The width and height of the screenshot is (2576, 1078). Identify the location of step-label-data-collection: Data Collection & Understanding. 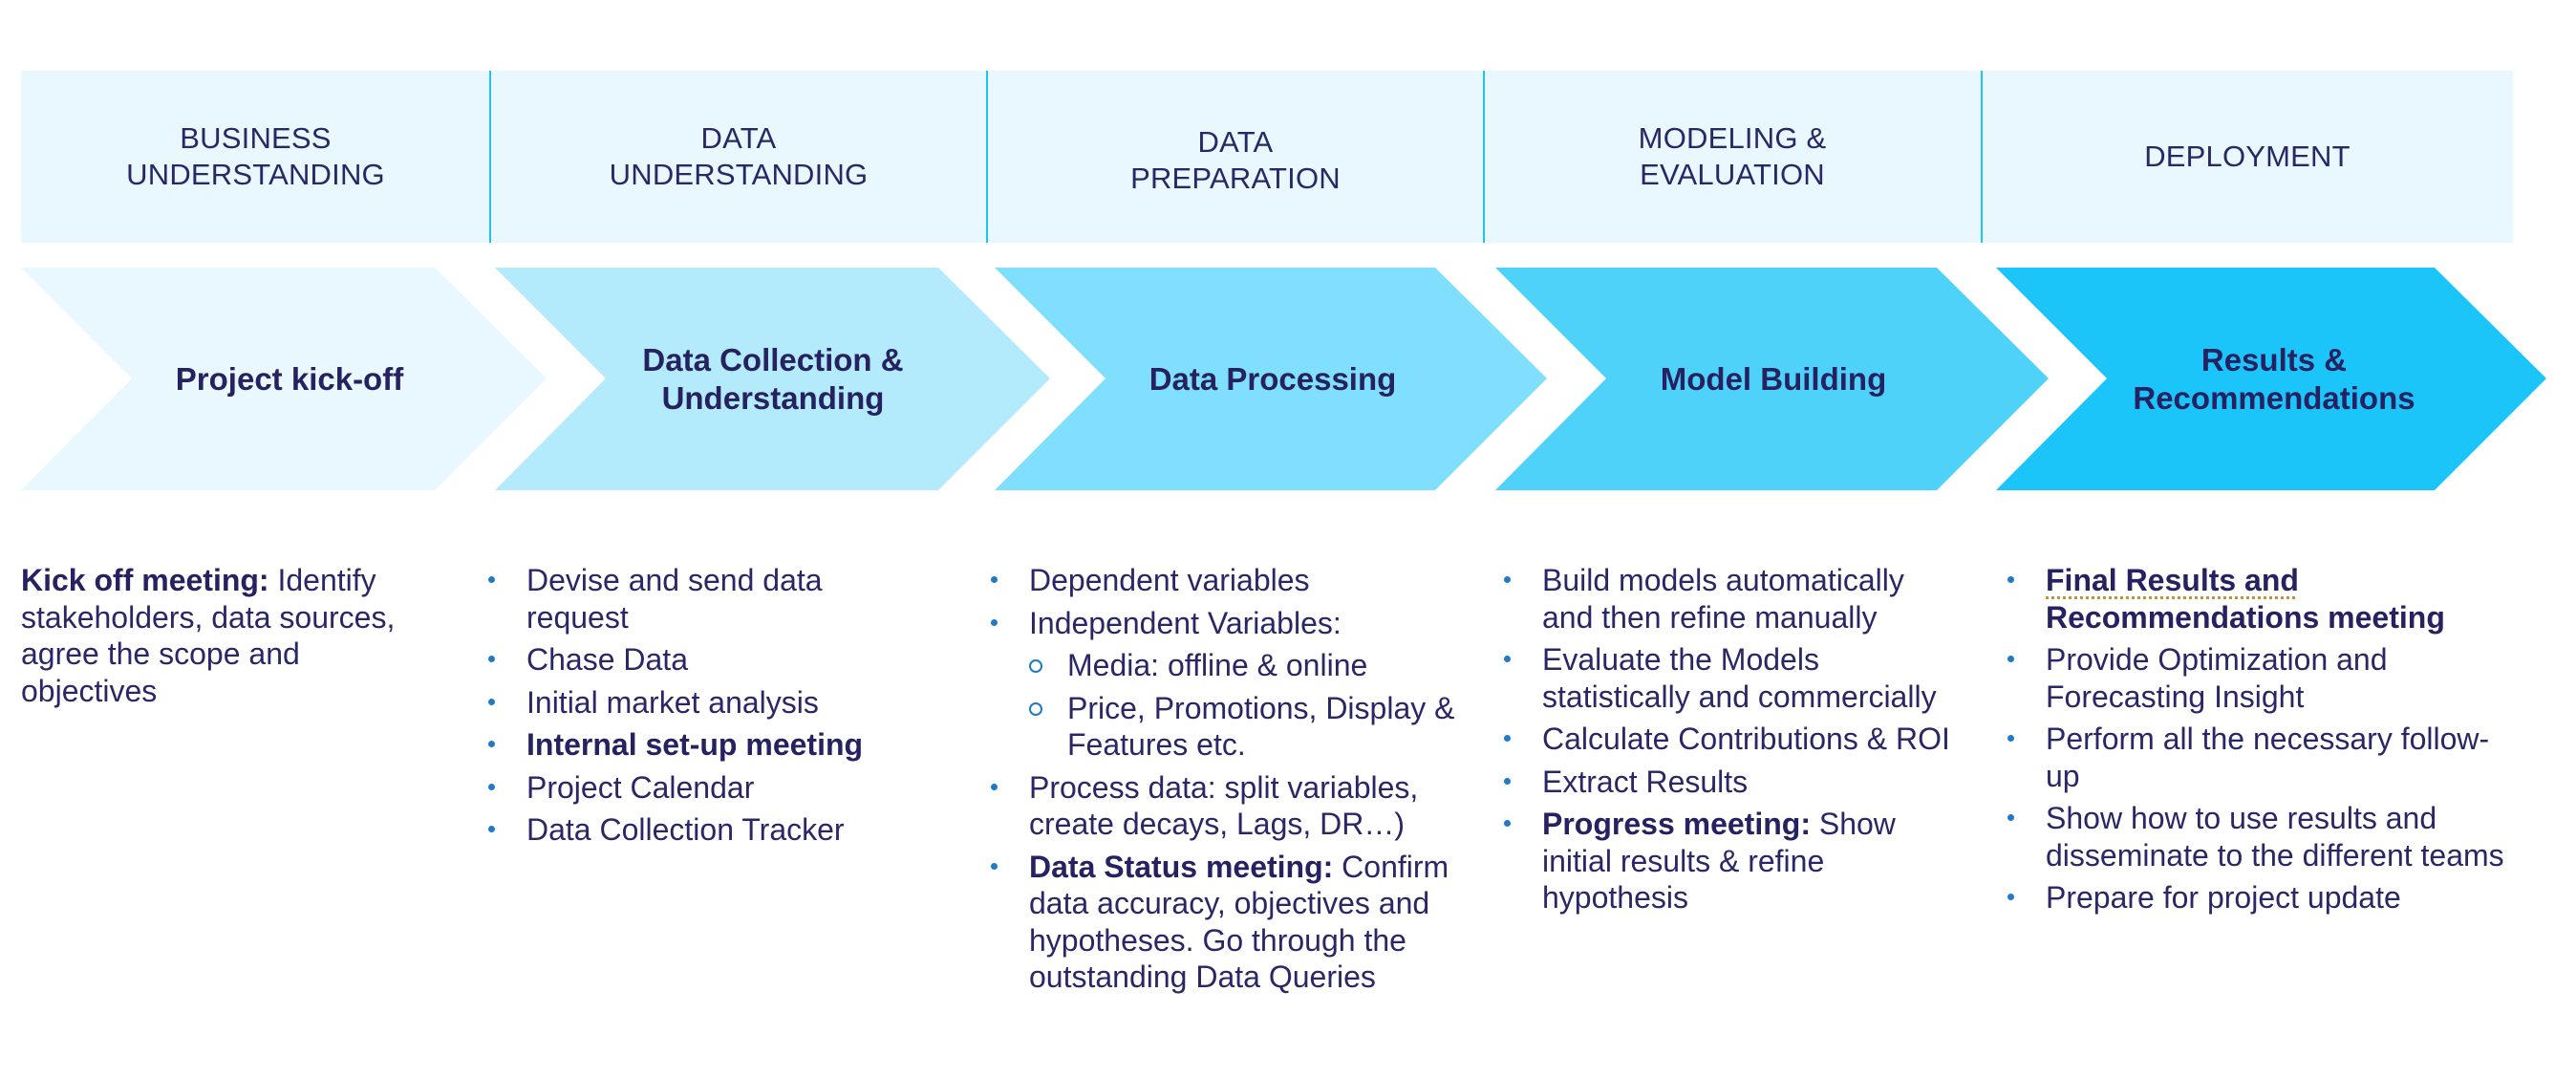
(773, 378).